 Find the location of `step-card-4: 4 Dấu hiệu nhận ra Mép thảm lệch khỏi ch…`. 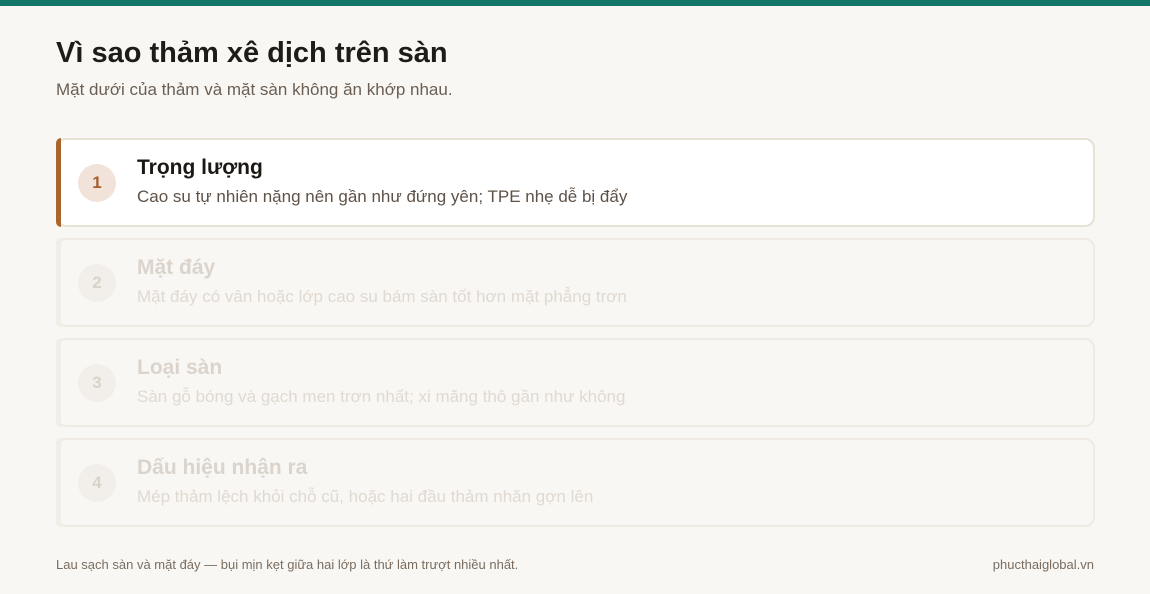

step-card-4: 4 Dấu hiệu nhận ra Mép thảm lệch khỏi ch… is located at coordinates (575, 482).